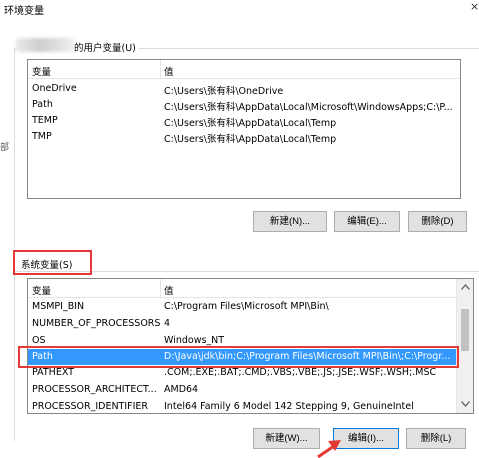 The height and width of the screenshot is (458, 479). What do you see at coordinates (238, 357) in the screenshot?
I see `annotation-box-path-row` at bounding box center [238, 357].